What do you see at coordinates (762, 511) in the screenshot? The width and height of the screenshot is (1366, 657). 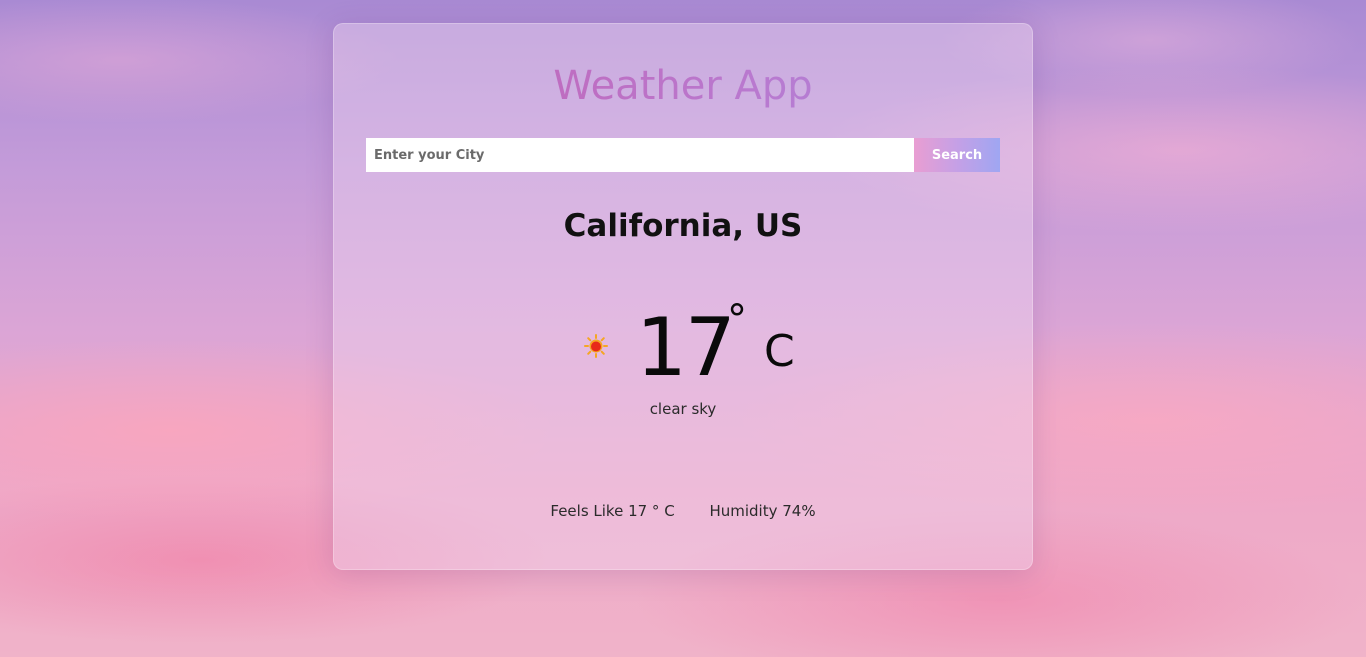 I see `humidity-text: Humidity 74%` at bounding box center [762, 511].